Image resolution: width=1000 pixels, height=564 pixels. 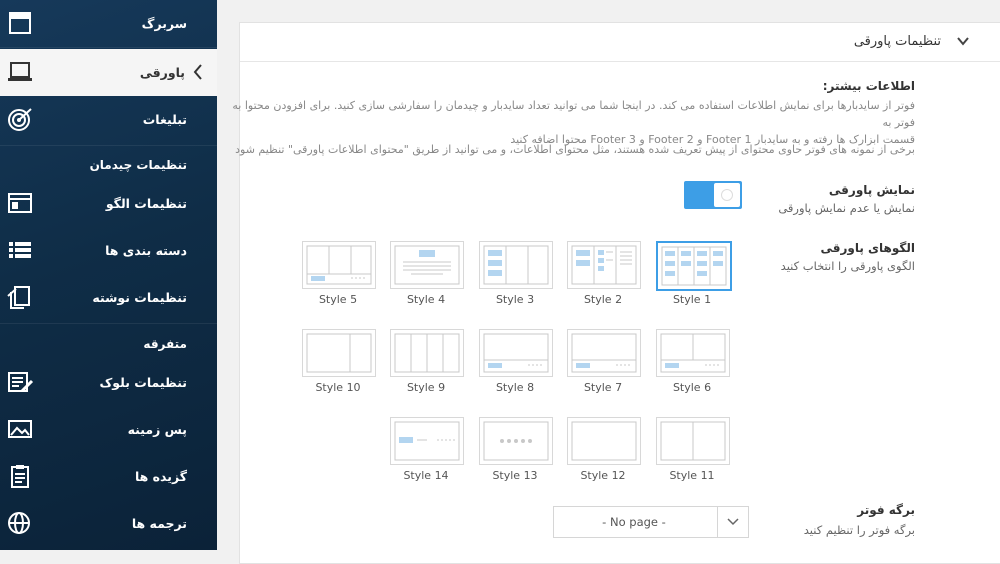 What do you see at coordinates (338, 387) in the screenshot?
I see `style-10-label: Style 10` at bounding box center [338, 387].